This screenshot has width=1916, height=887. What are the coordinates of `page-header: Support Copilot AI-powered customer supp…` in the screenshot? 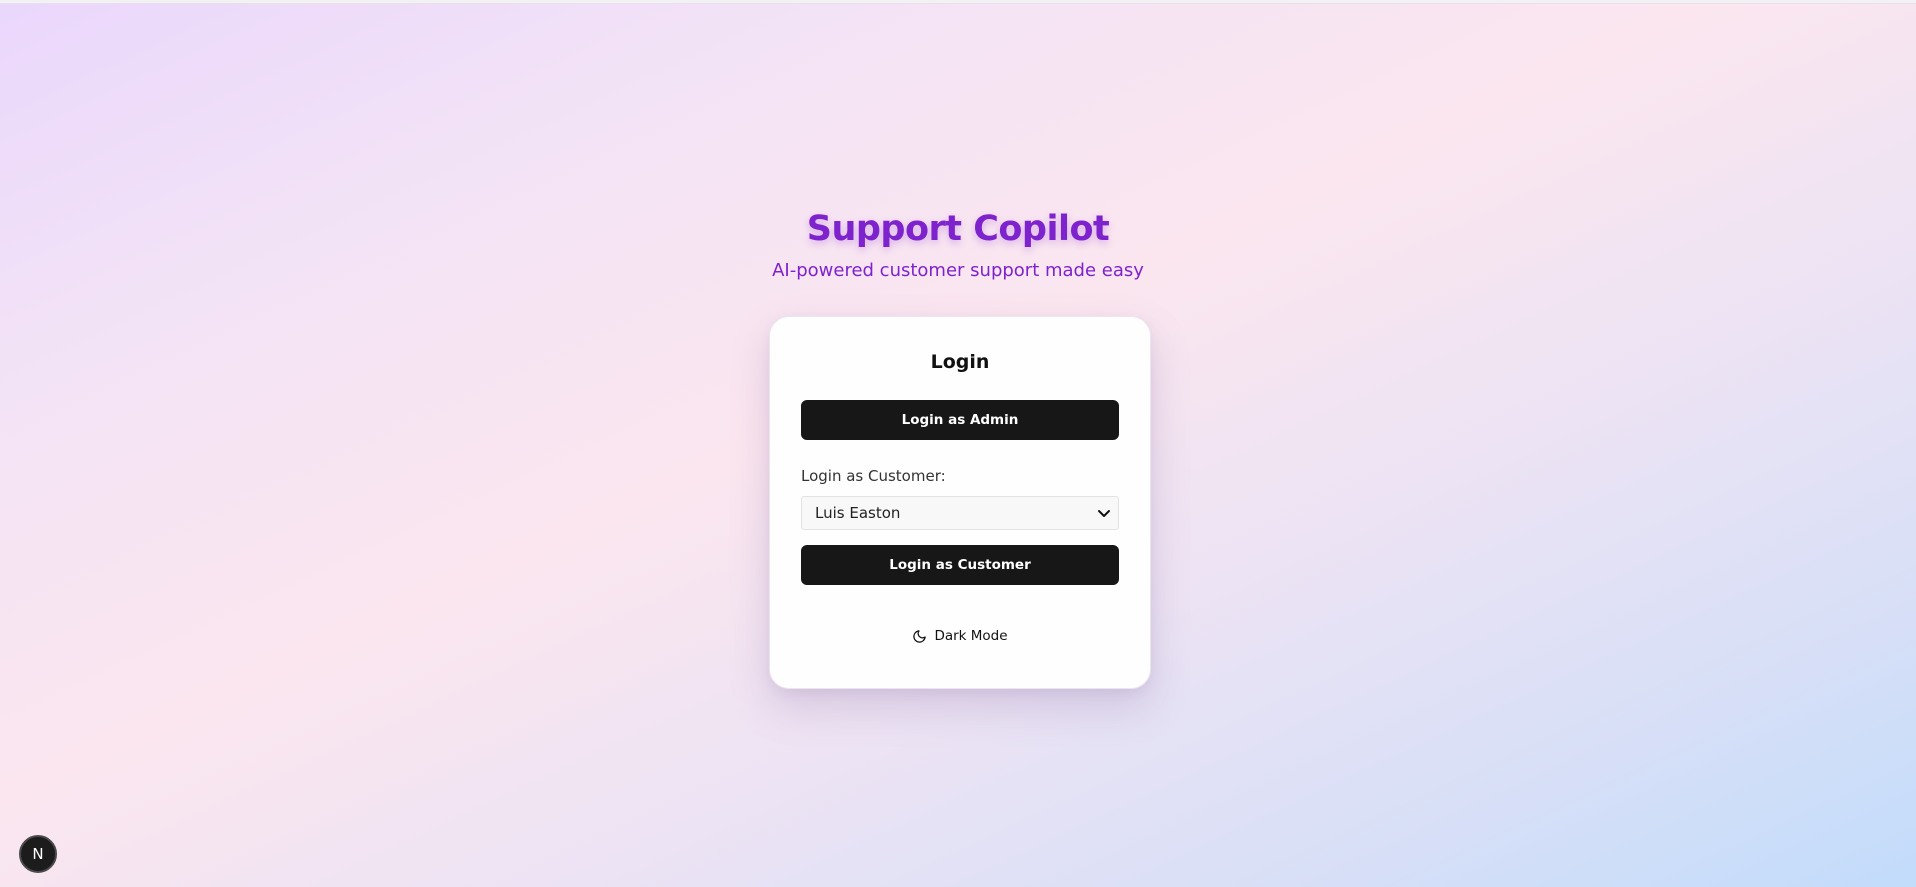 It's located at (958, 244).